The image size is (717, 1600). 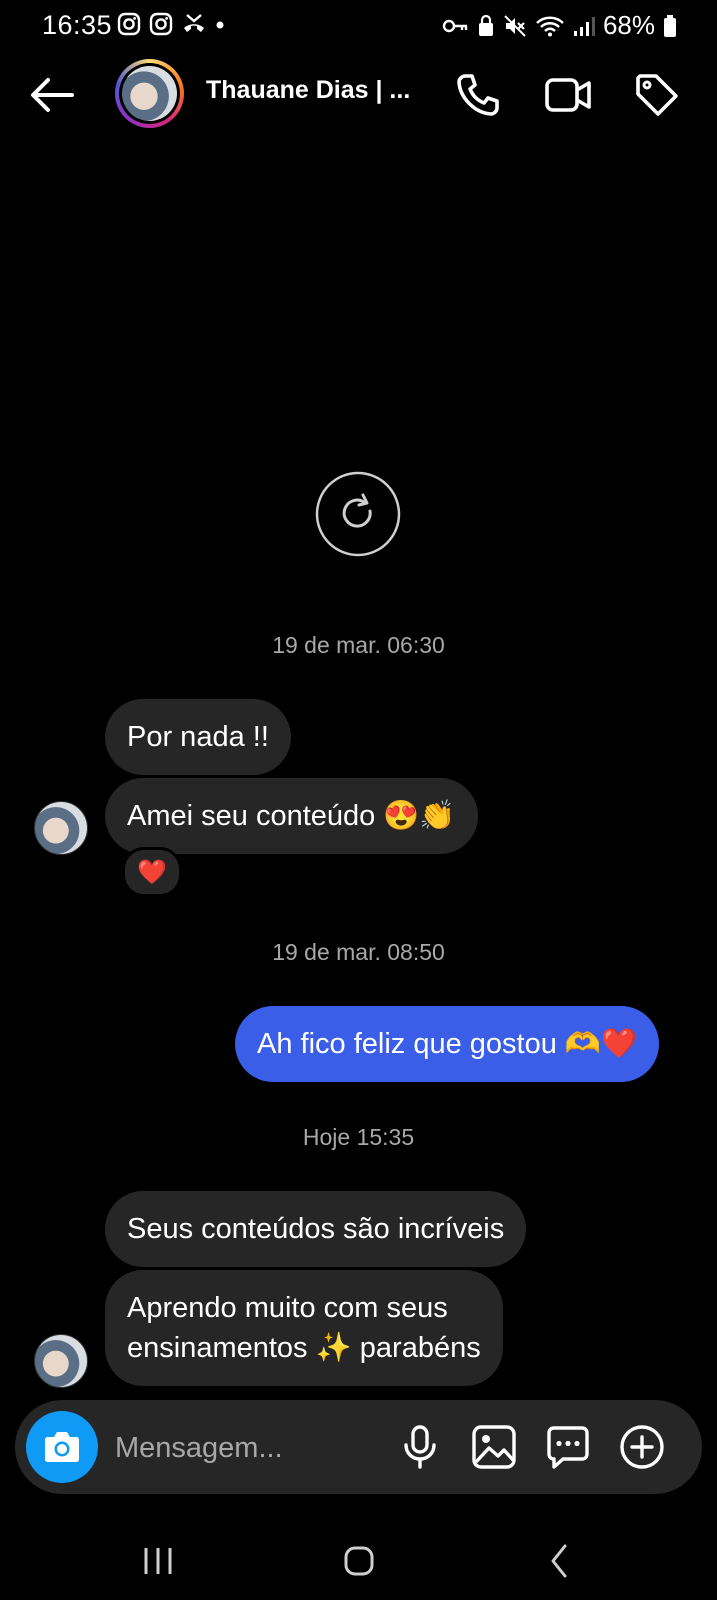 I want to click on lock-icon, so click(x=486, y=26).